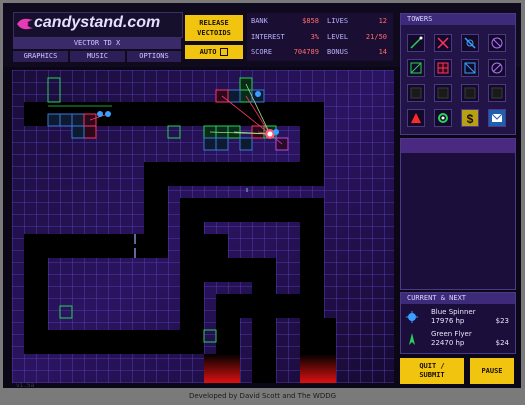 The height and width of the screenshot is (405, 525). I want to click on current-next-title: CURRENT & NEXT, so click(458, 298).